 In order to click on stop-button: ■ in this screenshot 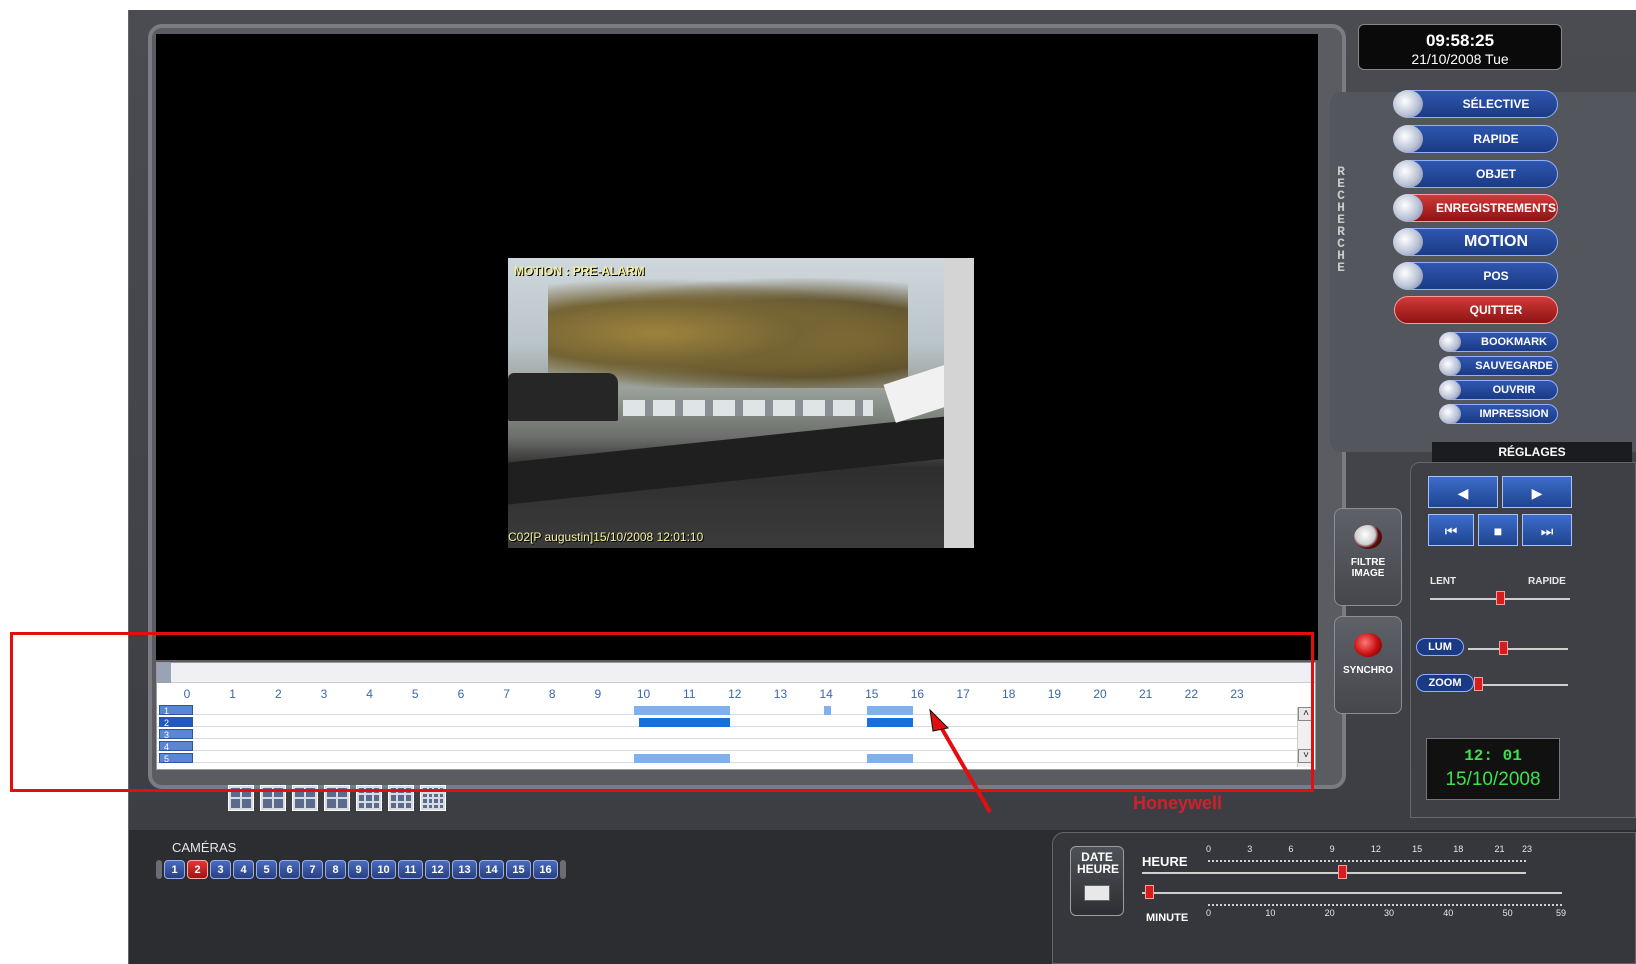, I will do `click(1498, 530)`.